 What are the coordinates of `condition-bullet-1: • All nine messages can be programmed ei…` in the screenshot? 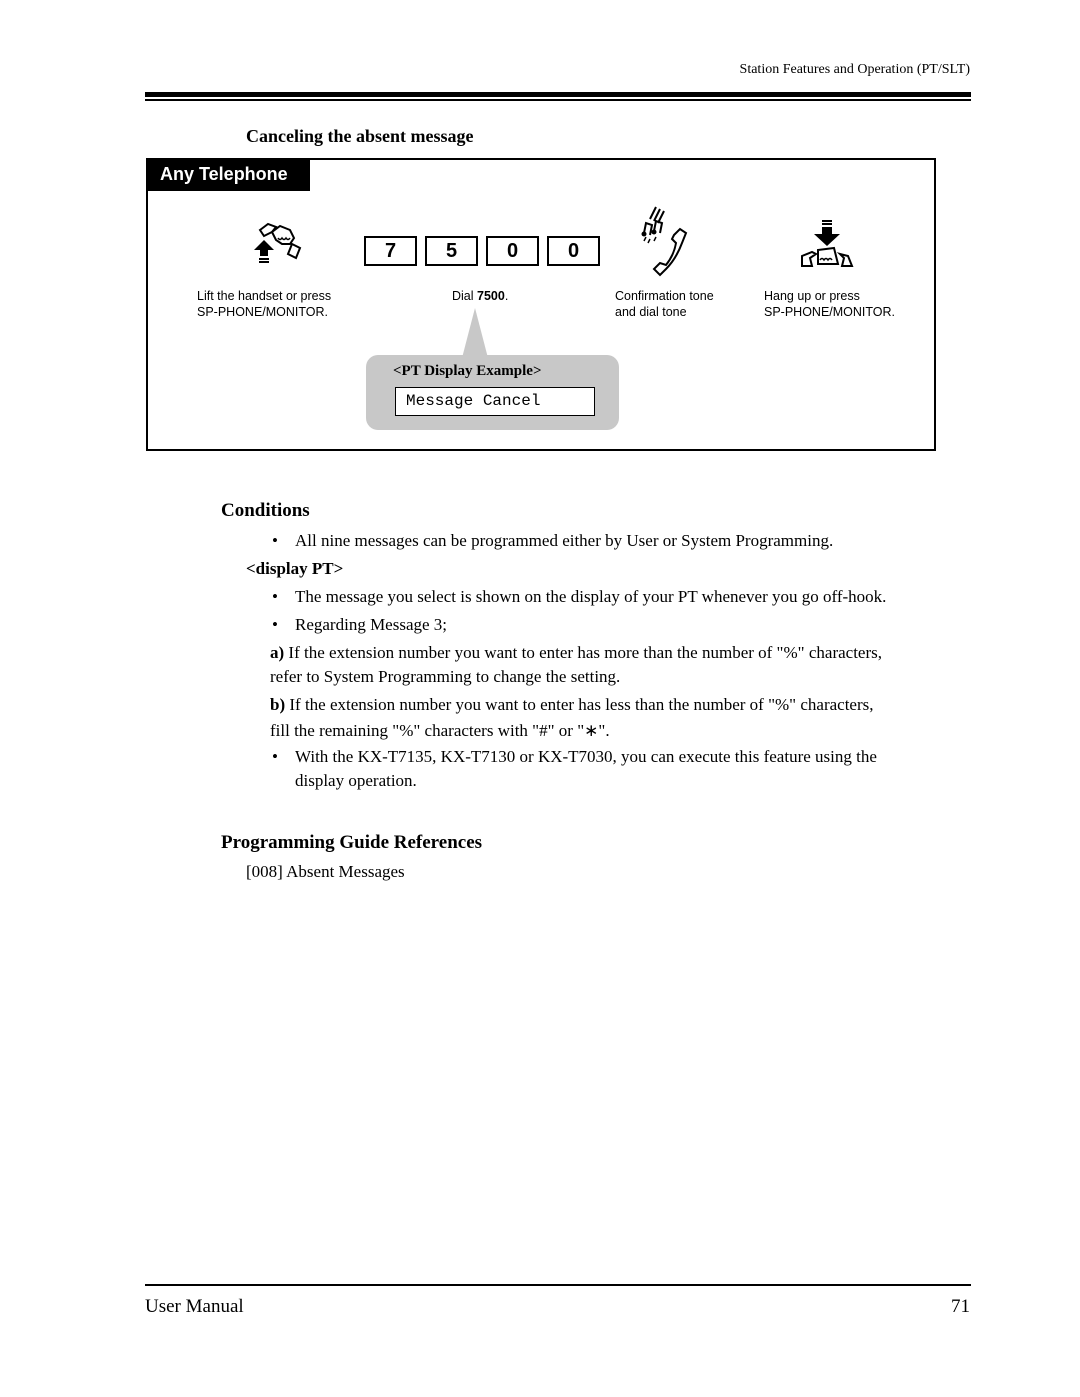 It's located at (622, 541).